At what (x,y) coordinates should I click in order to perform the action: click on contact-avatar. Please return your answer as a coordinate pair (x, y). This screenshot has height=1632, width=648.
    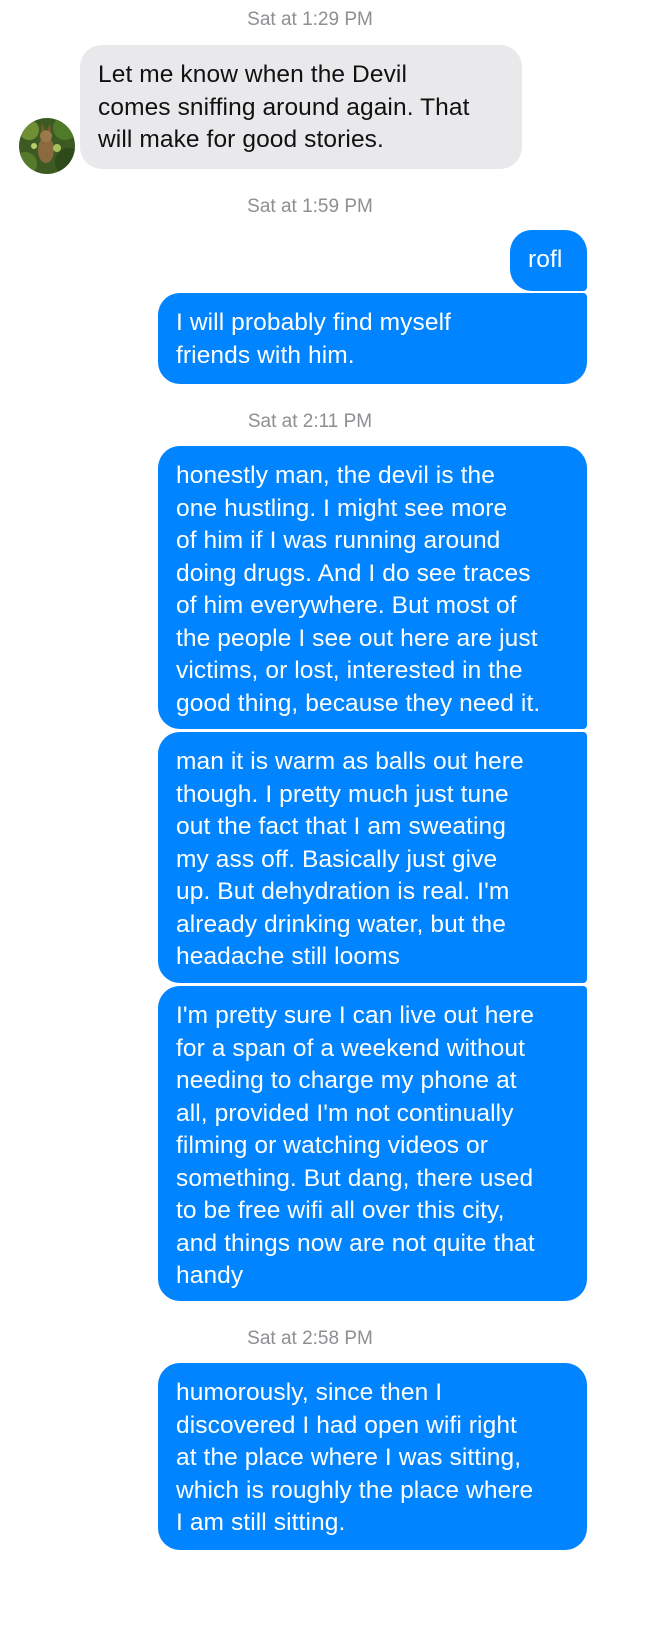
    Looking at the image, I should click on (47, 146).